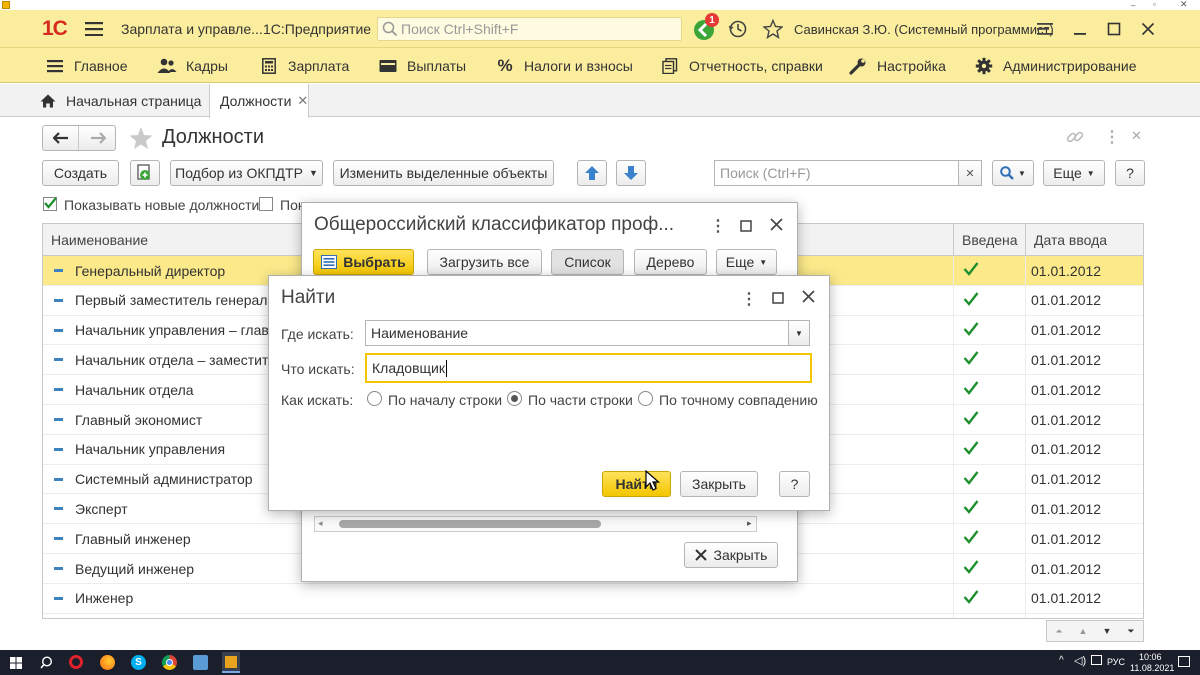 This screenshot has height=675, width=1200. Describe the element at coordinates (94, 29) in the screenshot. I see `main-menu-icon` at that location.